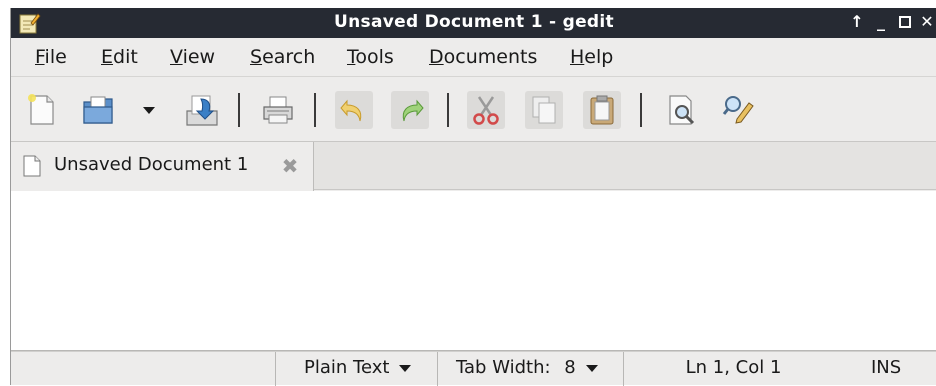 The height and width of the screenshot is (386, 936). I want to click on new-document-button, so click(42, 110).